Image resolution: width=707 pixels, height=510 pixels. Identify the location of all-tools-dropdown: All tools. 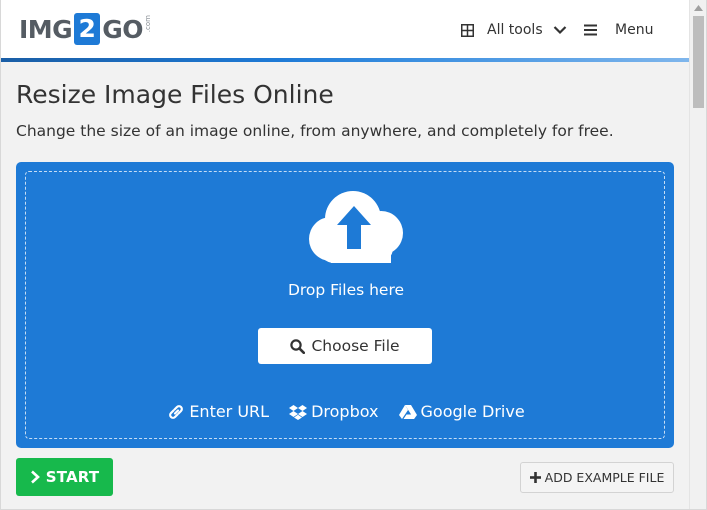
(514, 30).